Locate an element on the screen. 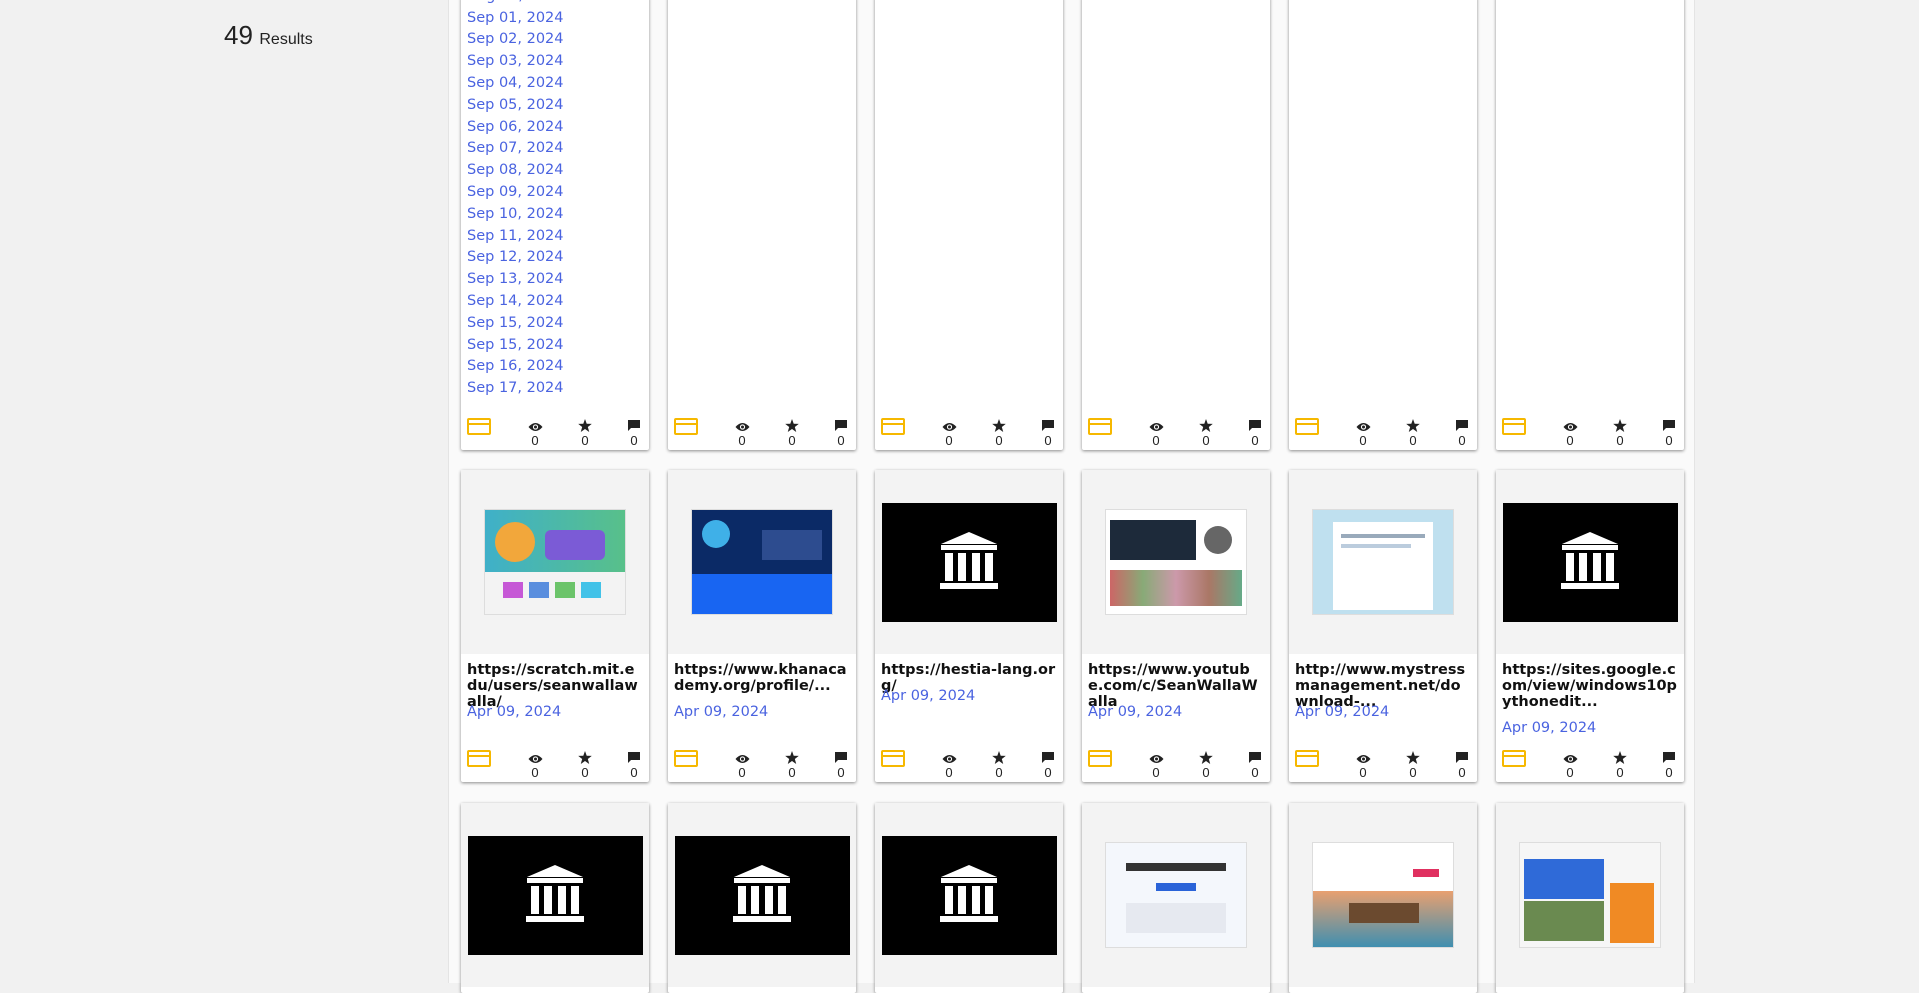 The width and height of the screenshot is (1919, 993). date-link: Sep 17, 2024 is located at coordinates (516, 389).